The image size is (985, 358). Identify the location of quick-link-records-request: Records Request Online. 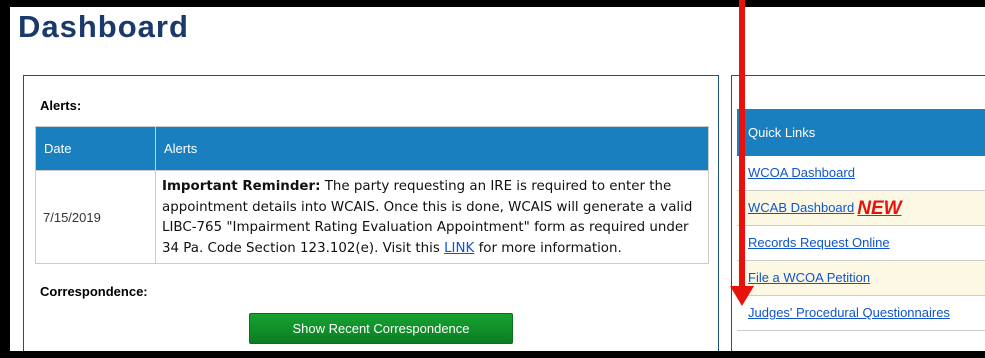
(861, 243).